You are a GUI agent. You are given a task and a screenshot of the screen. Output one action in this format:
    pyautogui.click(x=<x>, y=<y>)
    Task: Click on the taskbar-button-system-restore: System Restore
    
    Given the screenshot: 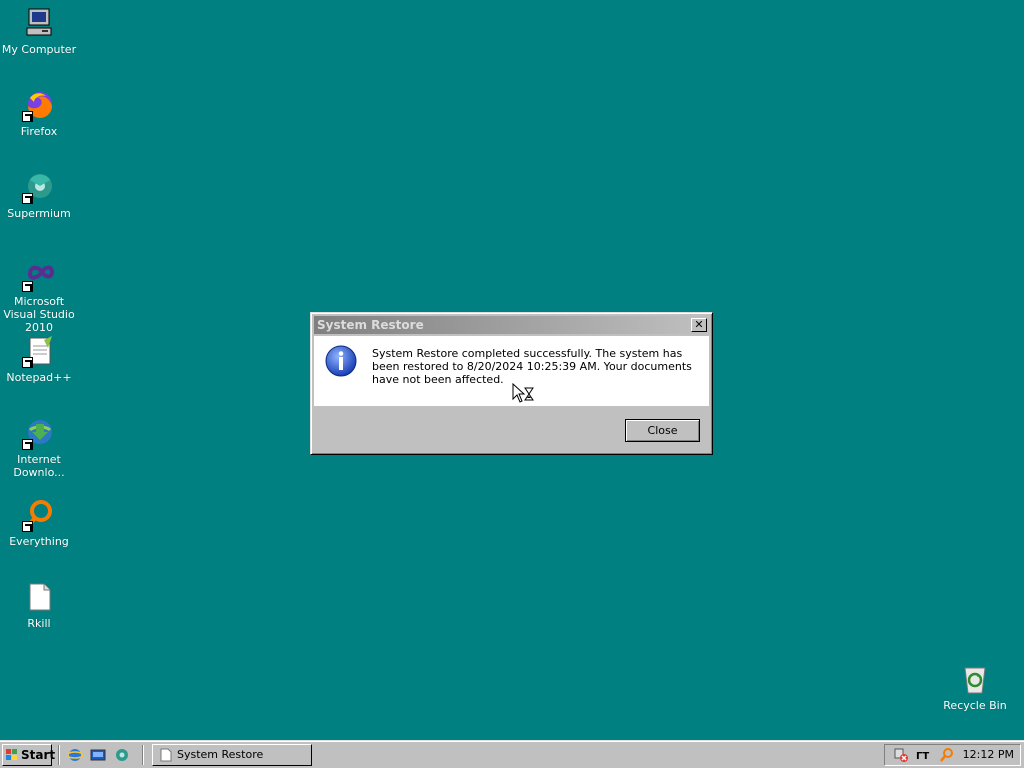 What is the action you would take?
    pyautogui.click(x=232, y=755)
    